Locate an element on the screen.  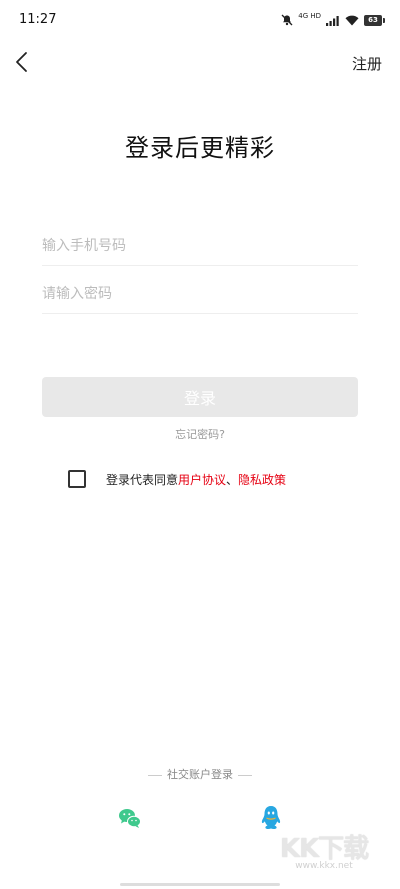
agreement-row: 登录代表同意 用户协议 、 隐私政策 is located at coordinates (177, 479).